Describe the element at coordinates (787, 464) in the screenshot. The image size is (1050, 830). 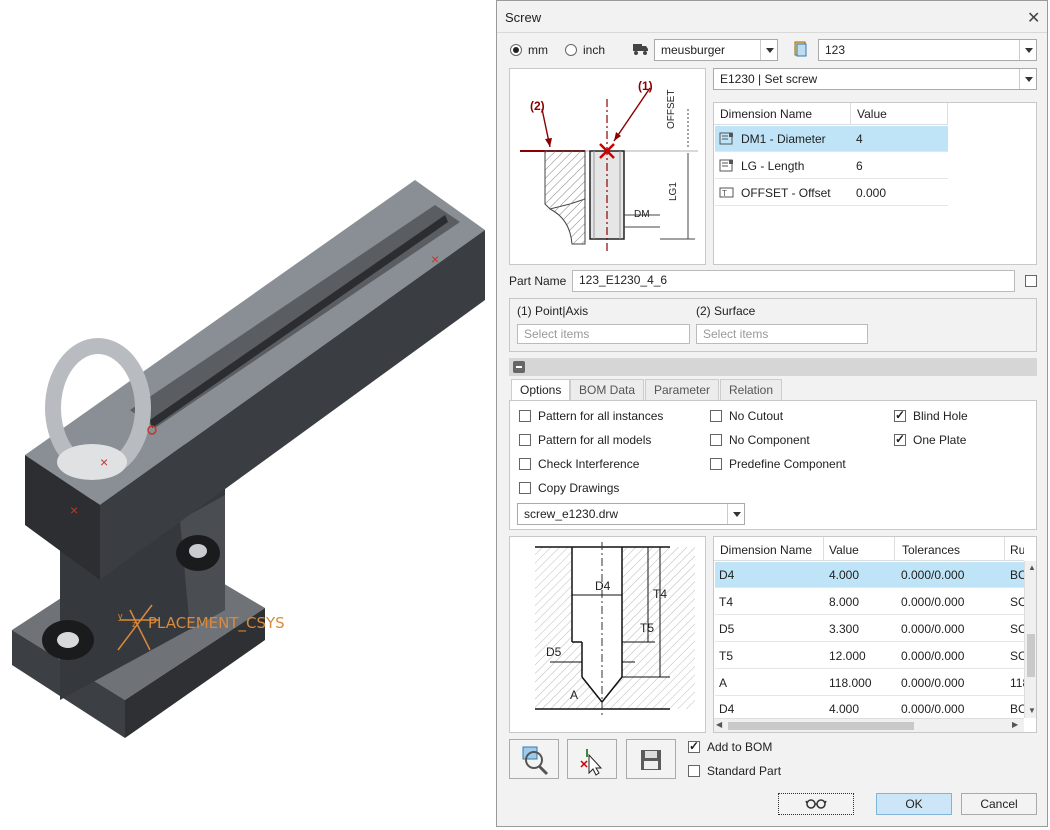
I see `predefine-component-label: Predefine Component` at that location.